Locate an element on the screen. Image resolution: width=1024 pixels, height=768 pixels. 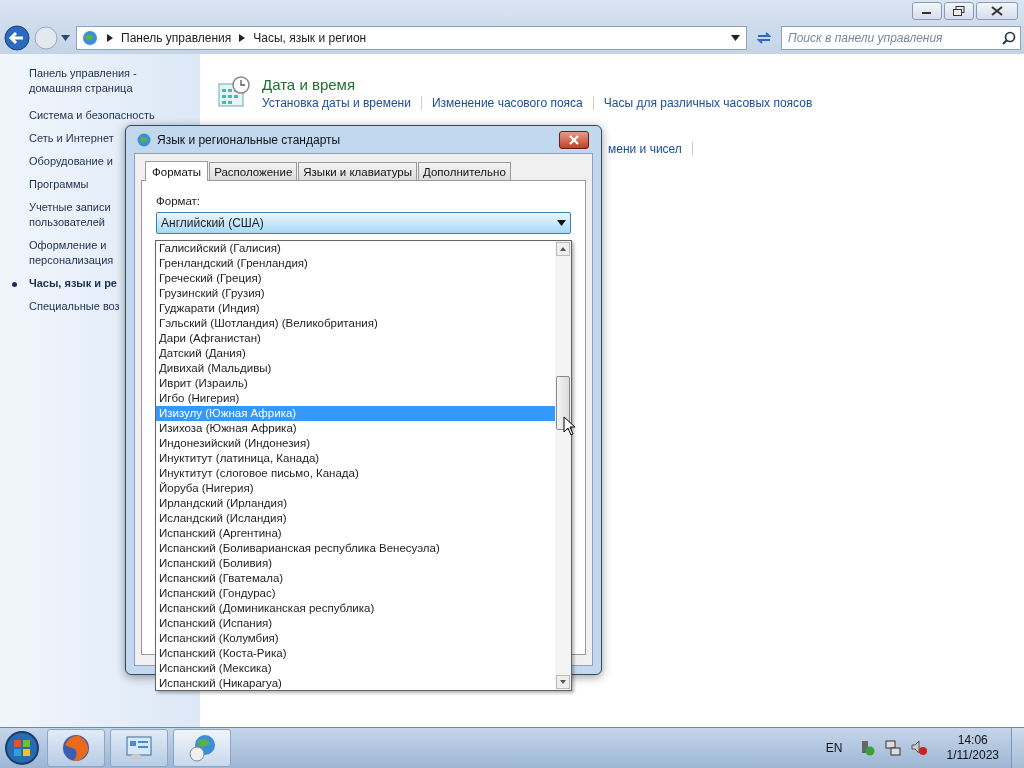
control-panel-taskbar-button is located at coordinates (139, 748).